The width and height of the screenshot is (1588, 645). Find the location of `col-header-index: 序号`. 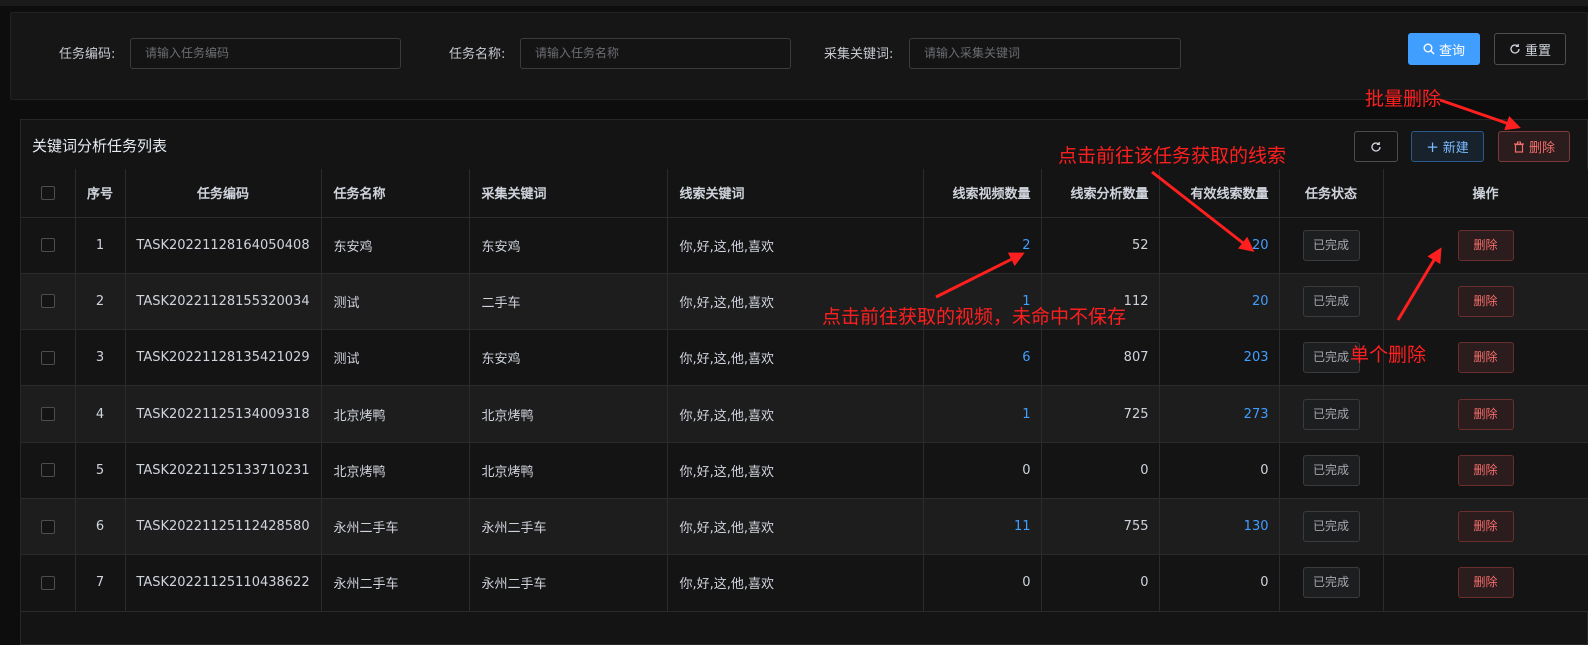

col-header-index: 序号 is located at coordinates (100, 193).